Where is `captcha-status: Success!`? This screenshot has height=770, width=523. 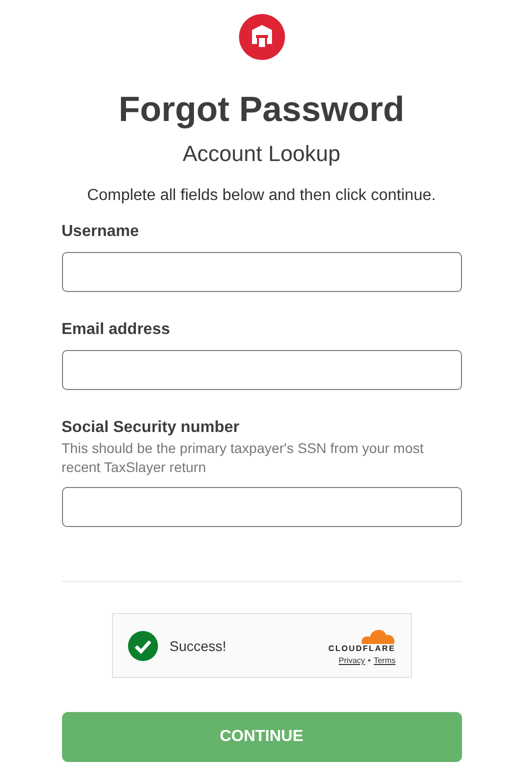 captcha-status: Success! is located at coordinates (199, 646).